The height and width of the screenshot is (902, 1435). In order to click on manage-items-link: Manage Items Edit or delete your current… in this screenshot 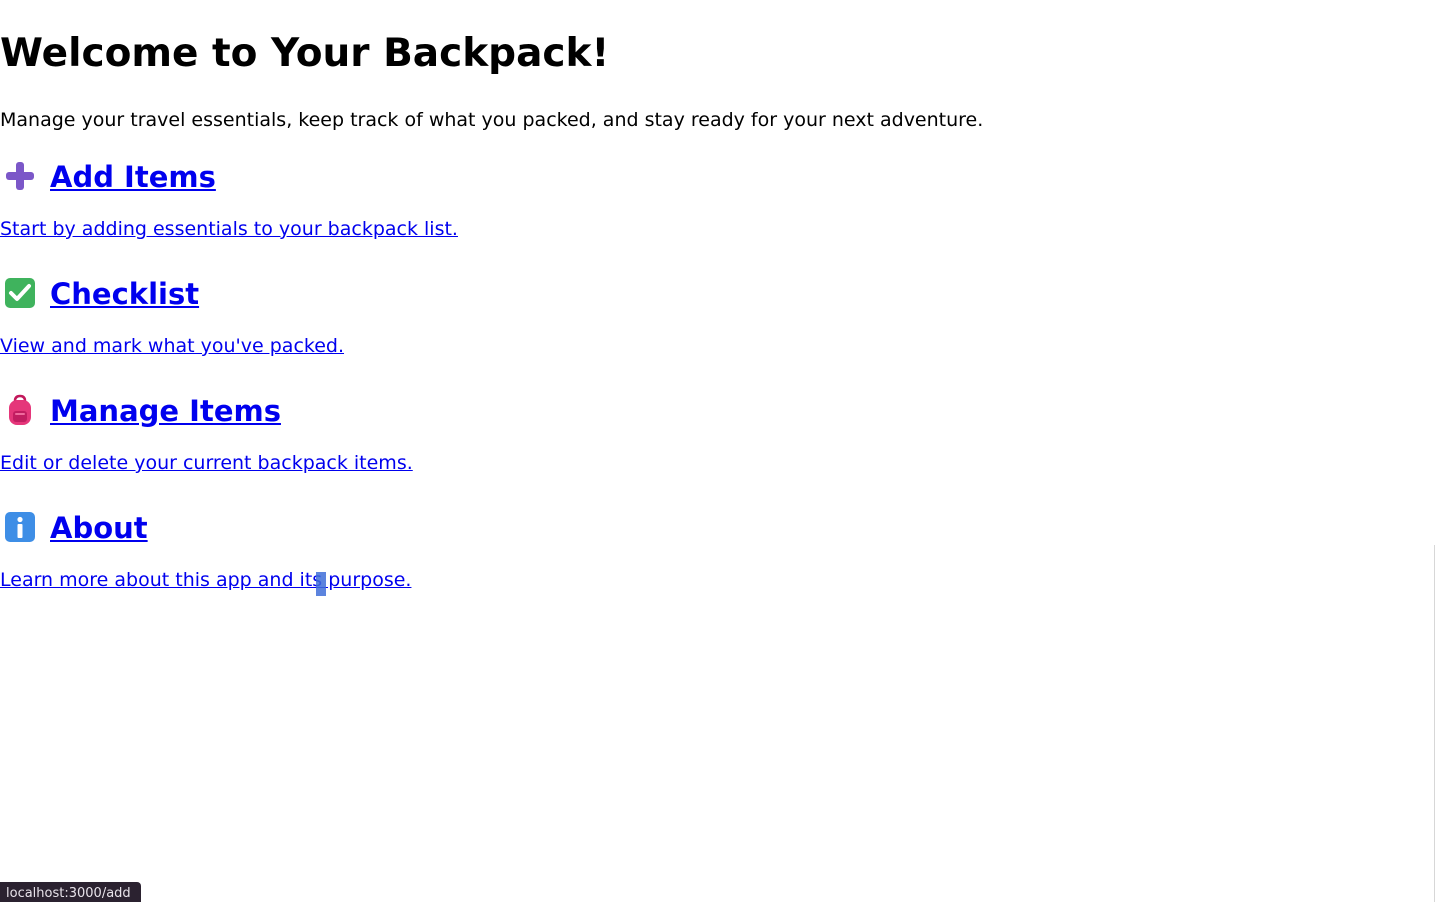, I will do `click(206, 433)`.